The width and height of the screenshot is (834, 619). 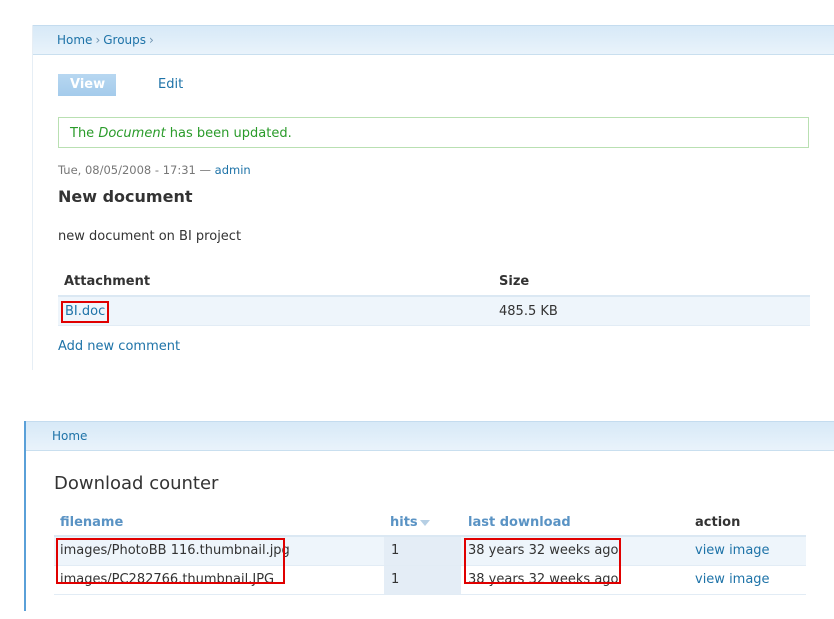 What do you see at coordinates (107, 281) in the screenshot?
I see `attachment-column-header: Attachment` at bounding box center [107, 281].